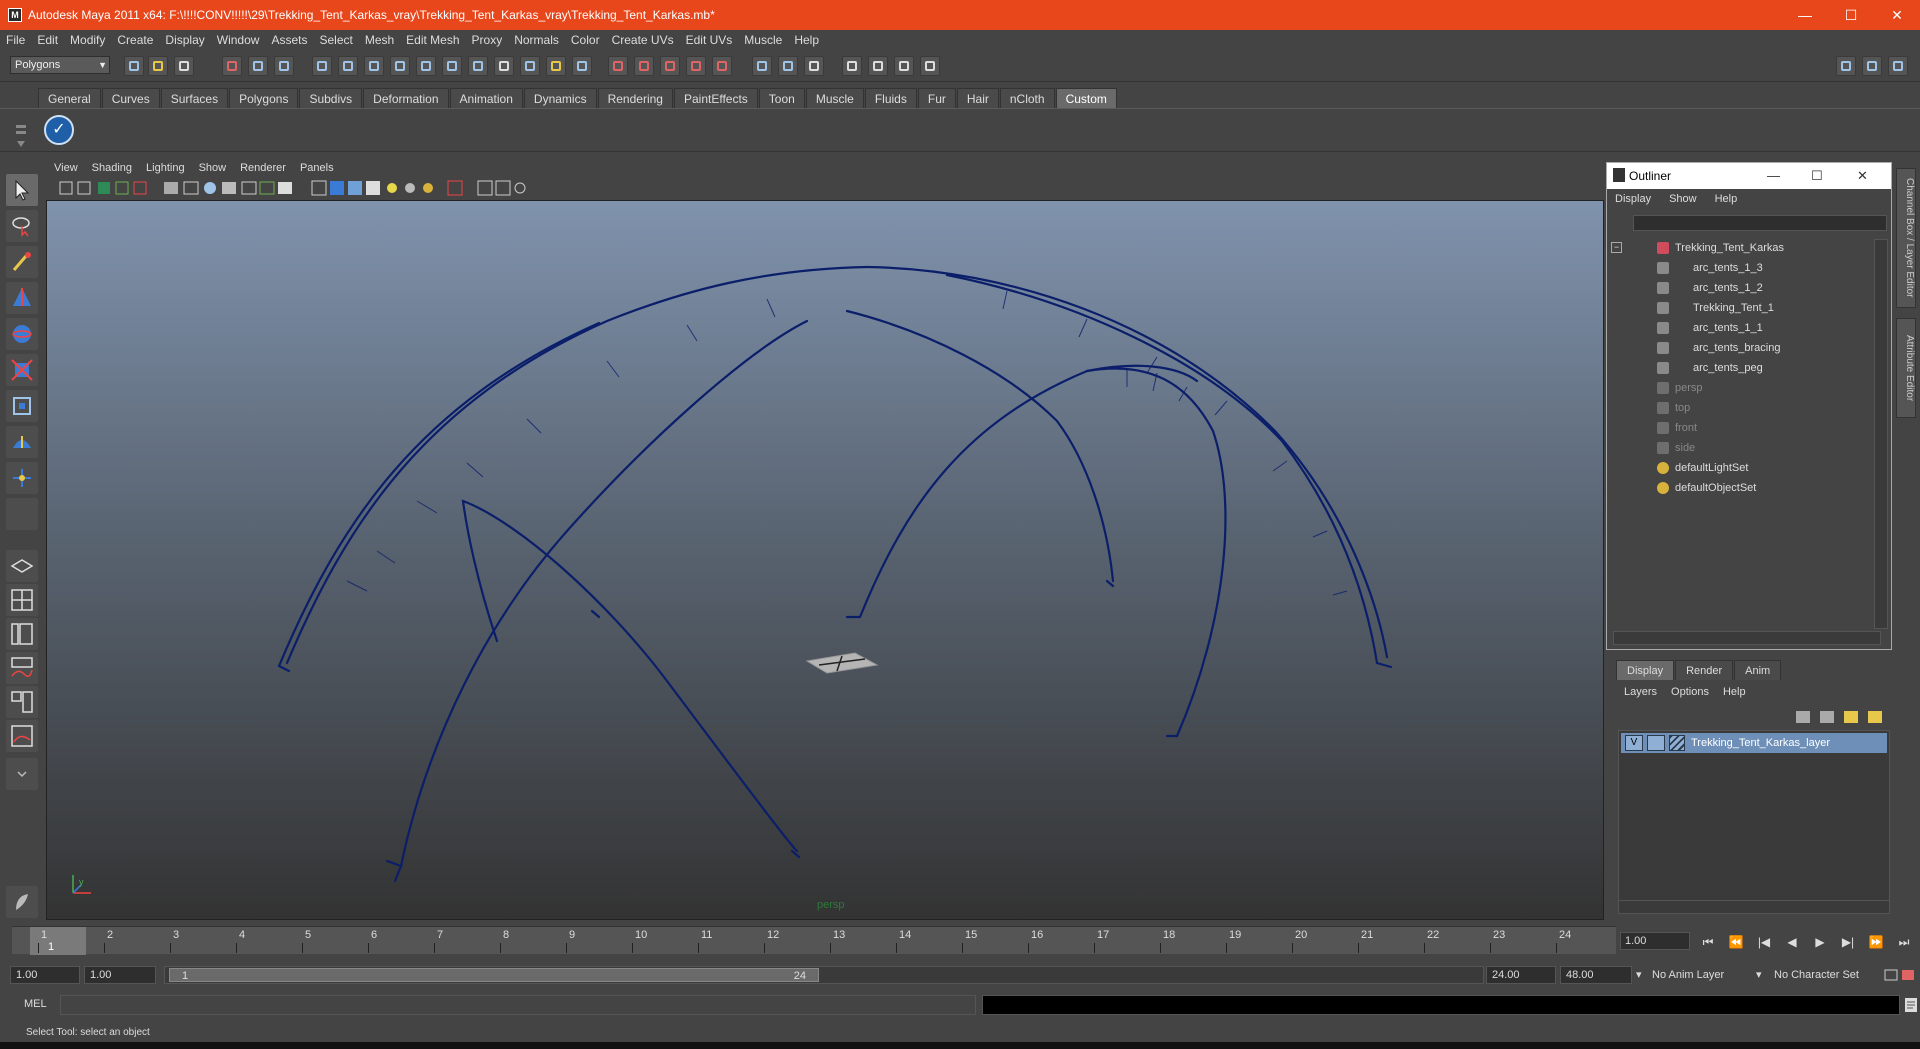 The width and height of the screenshot is (1920, 1049). Describe the element at coordinates (1742, 388) in the screenshot. I see `outliner-item-camera: persp` at that location.